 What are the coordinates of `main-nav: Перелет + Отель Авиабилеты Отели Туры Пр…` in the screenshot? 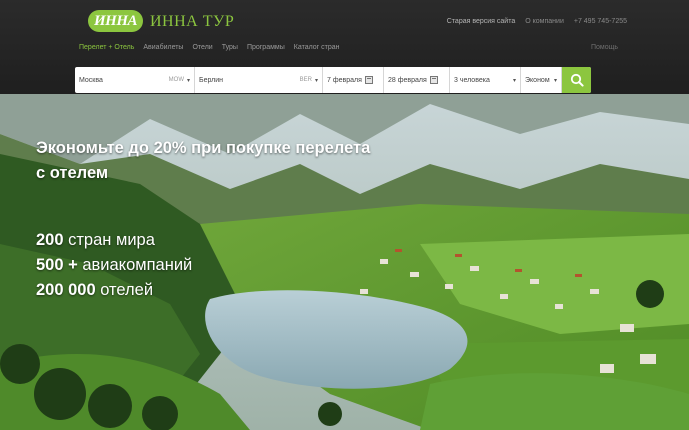 It's located at (209, 48).